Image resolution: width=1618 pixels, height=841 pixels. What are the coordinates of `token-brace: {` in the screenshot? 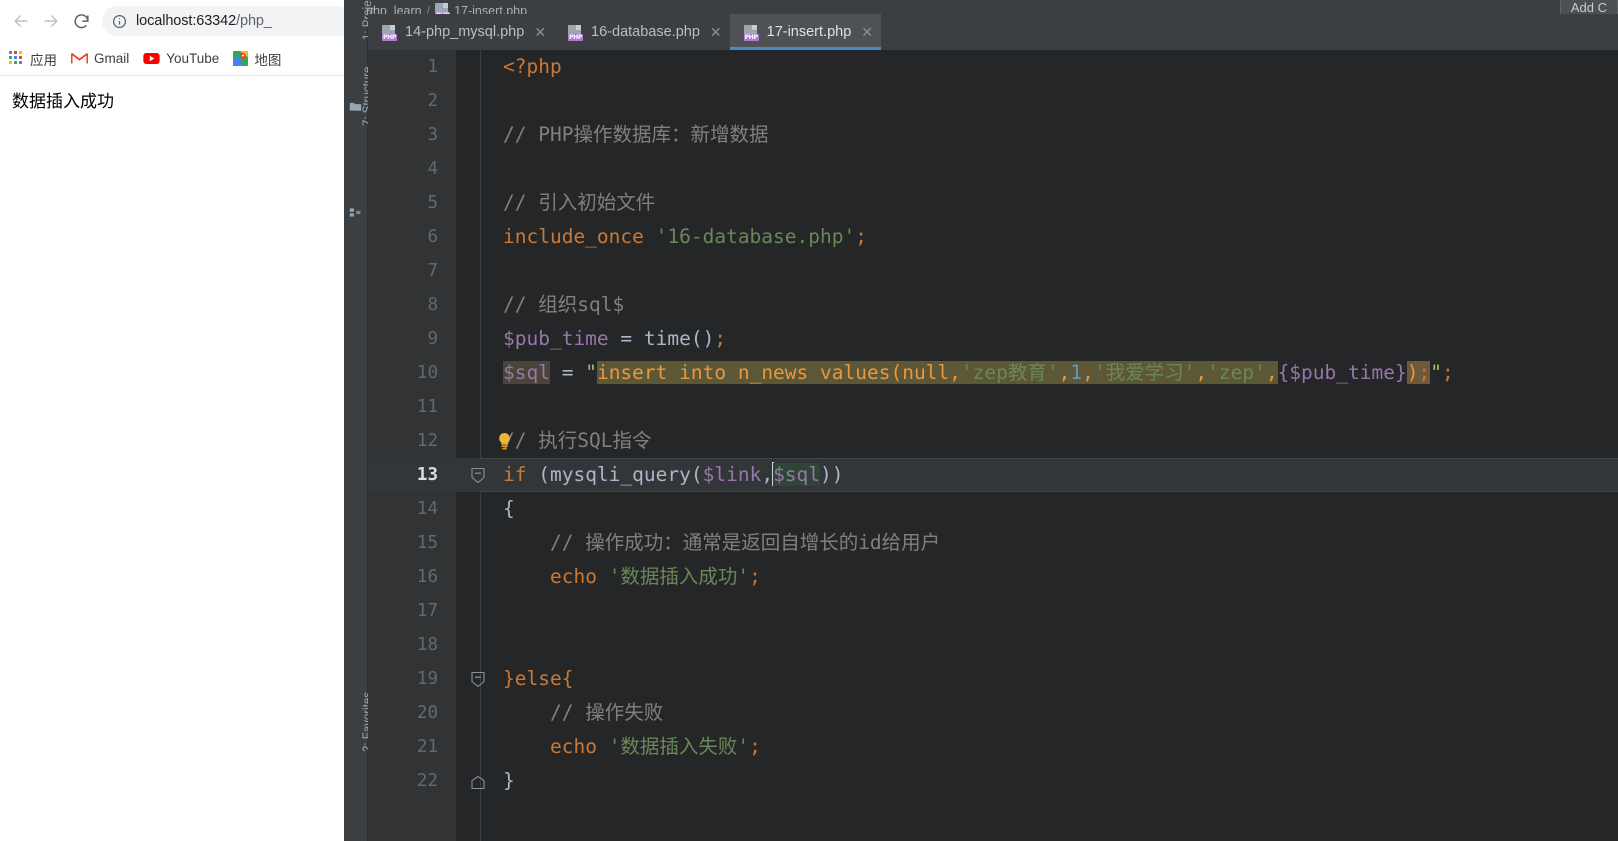 It's located at (509, 508).